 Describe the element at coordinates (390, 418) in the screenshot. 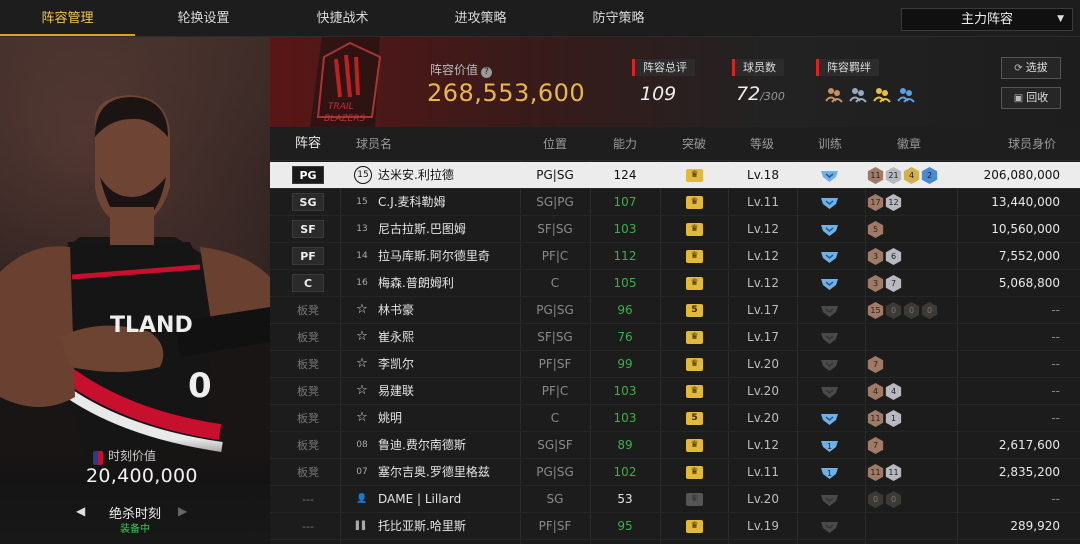

I see `player-name: 姚明` at that location.